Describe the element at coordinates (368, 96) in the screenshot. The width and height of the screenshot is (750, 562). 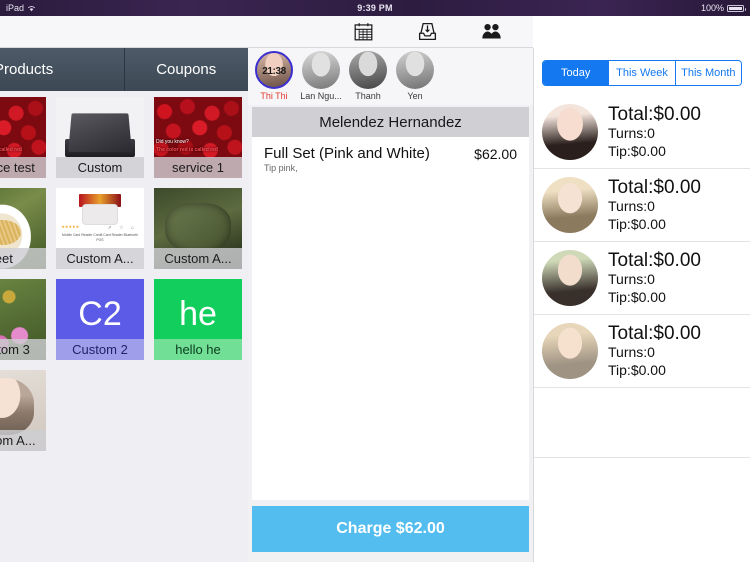
I see `employee-name-label: Thanh` at that location.